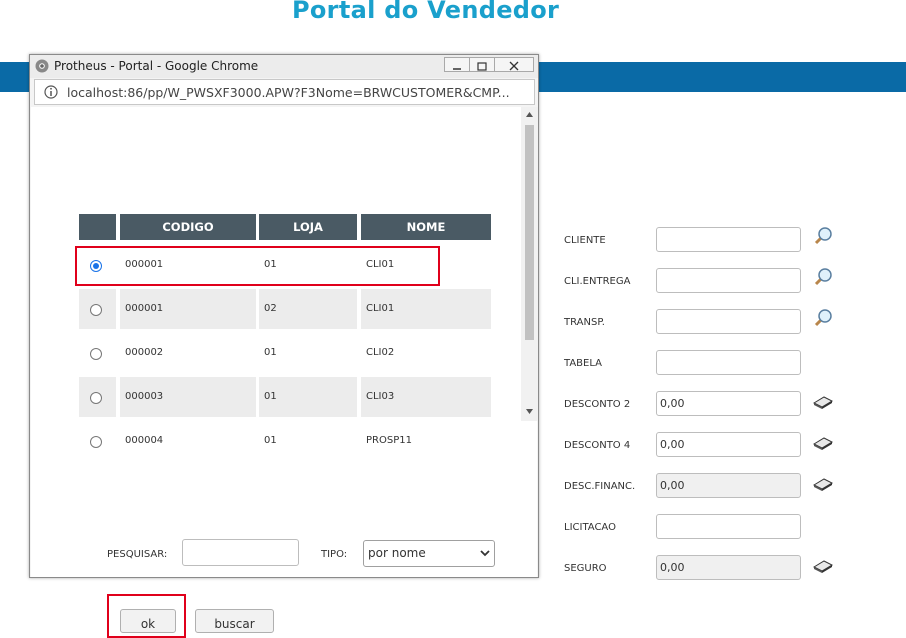  I want to click on cliente-label: CLIENTE, so click(585, 240).